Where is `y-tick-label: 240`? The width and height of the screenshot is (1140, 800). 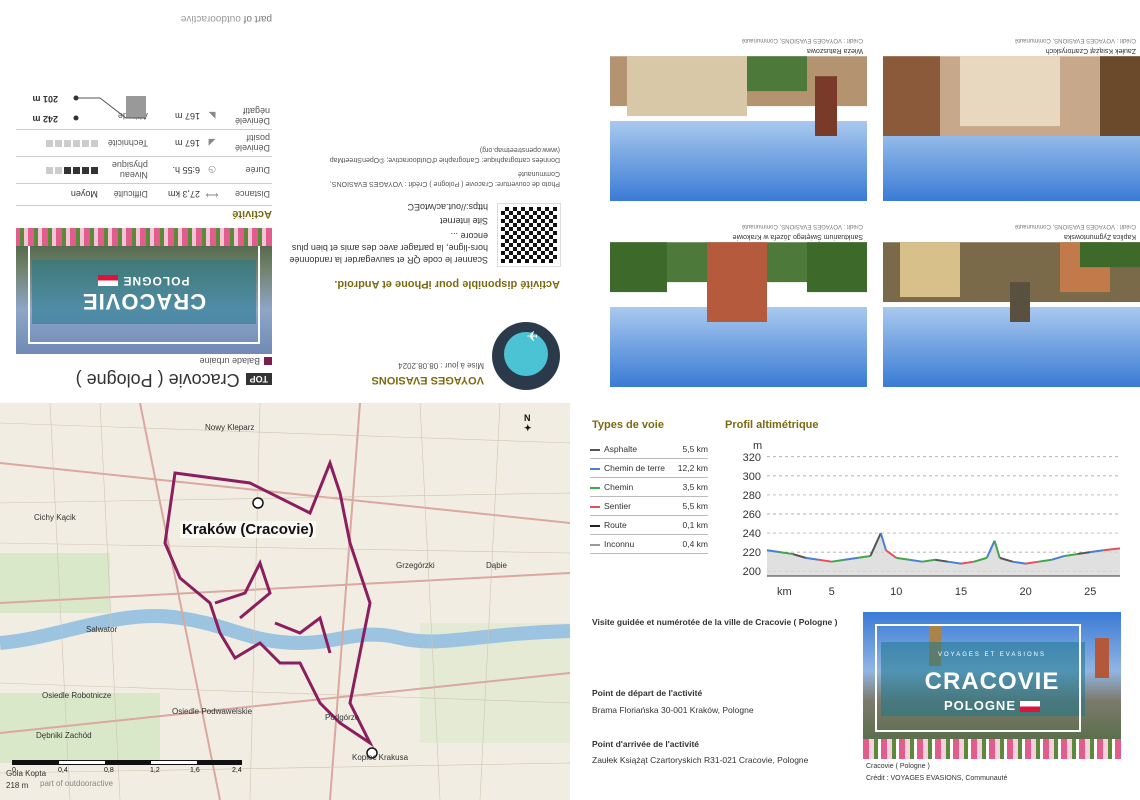
y-tick-label: 240 is located at coordinates (752, 534).